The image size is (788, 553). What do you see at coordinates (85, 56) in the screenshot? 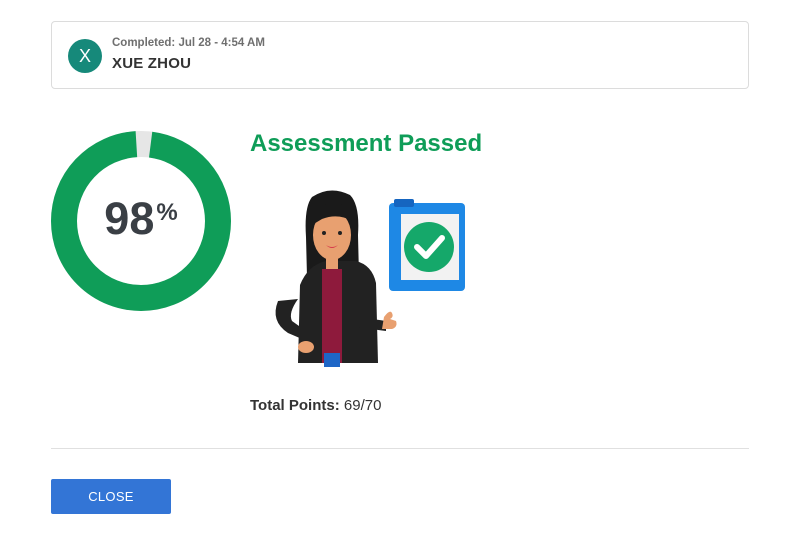
I see `avatar: X` at bounding box center [85, 56].